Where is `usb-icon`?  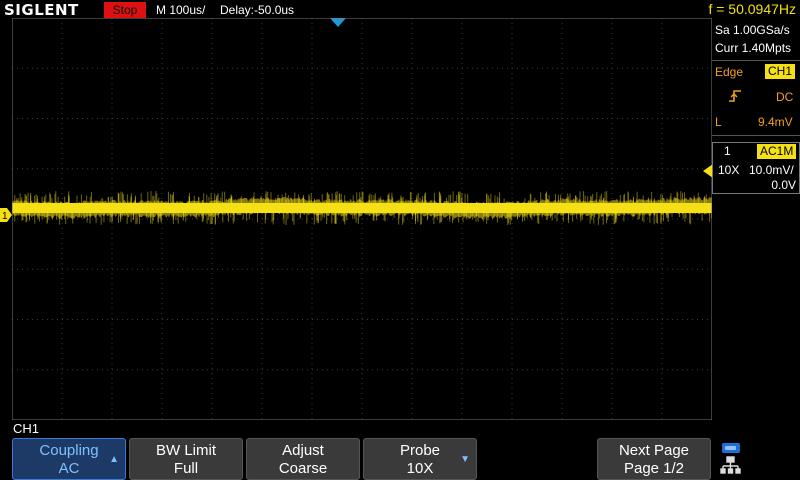 usb-icon is located at coordinates (731, 448).